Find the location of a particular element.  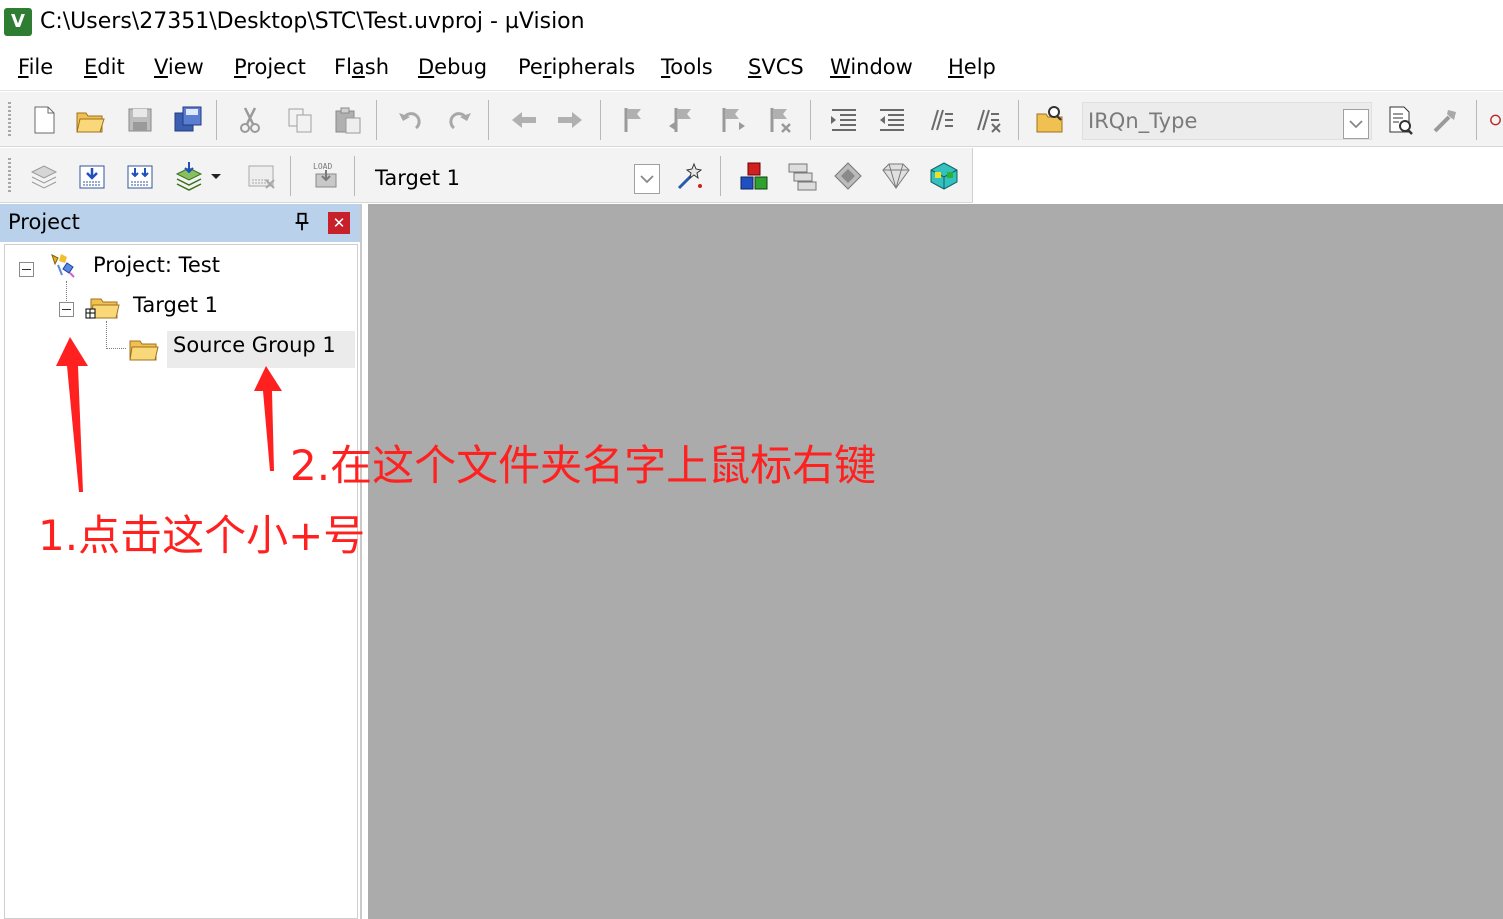

configuration-wizard-icon is located at coordinates (1446, 120).